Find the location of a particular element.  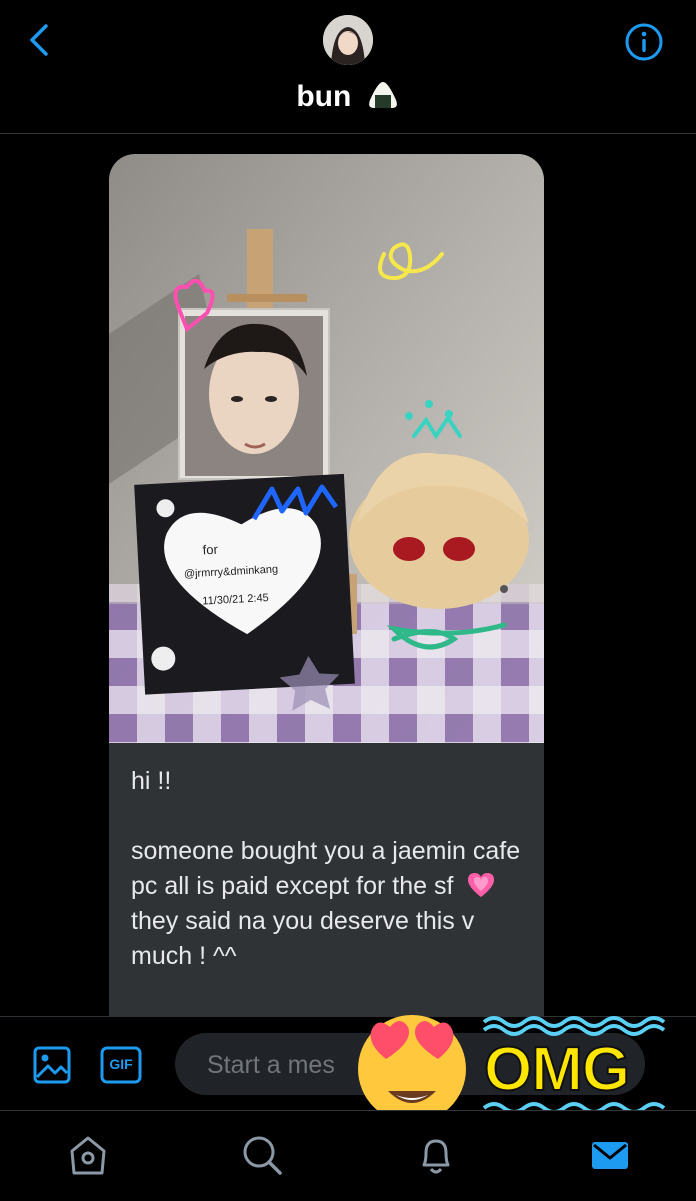

search-icon is located at coordinates (262, 1155).